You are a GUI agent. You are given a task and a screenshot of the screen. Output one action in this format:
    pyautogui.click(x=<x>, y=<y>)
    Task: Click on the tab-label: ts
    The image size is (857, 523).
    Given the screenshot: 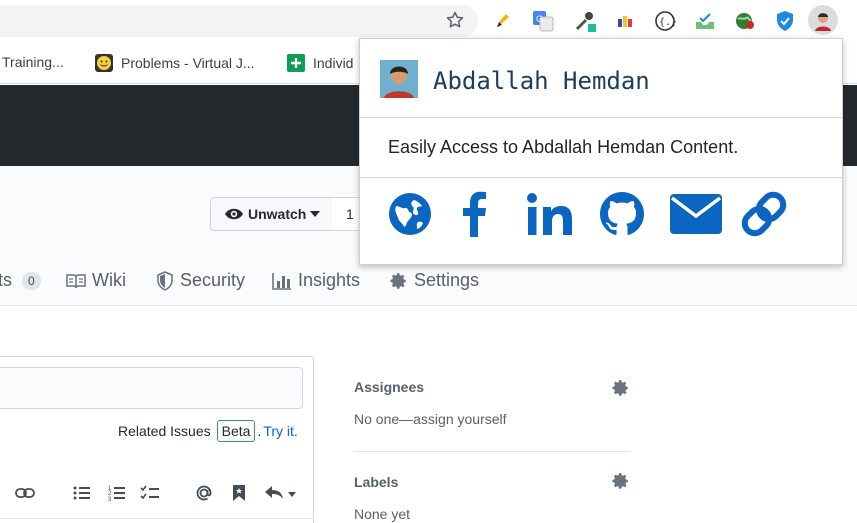 What is the action you would take?
    pyautogui.click(x=6, y=280)
    